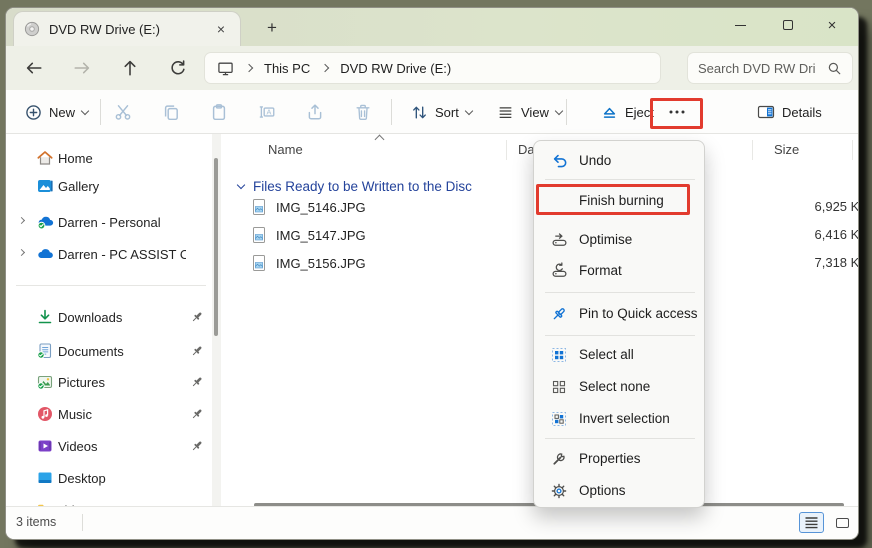 The height and width of the screenshot is (548, 872). I want to click on file-size: 6,416 KB, so click(836, 234).